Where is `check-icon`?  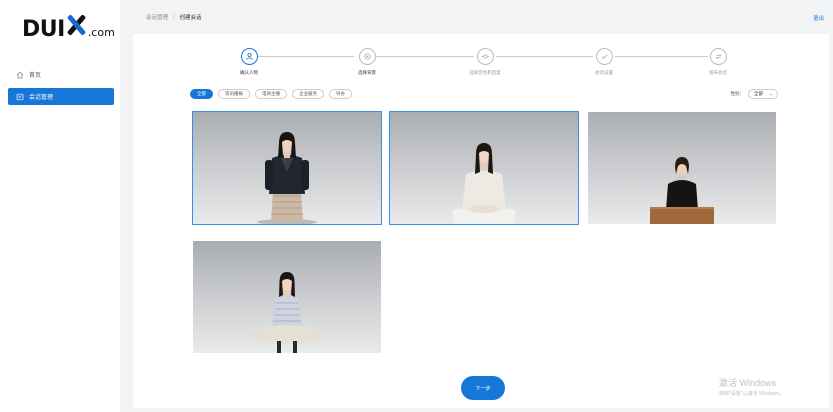 check-icon is located at coordinates (604, 56).